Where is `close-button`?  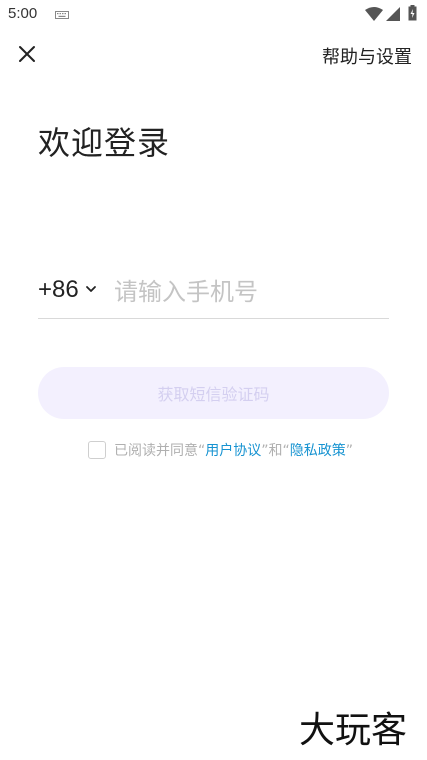
close-button is located at coordinates (27, 54).